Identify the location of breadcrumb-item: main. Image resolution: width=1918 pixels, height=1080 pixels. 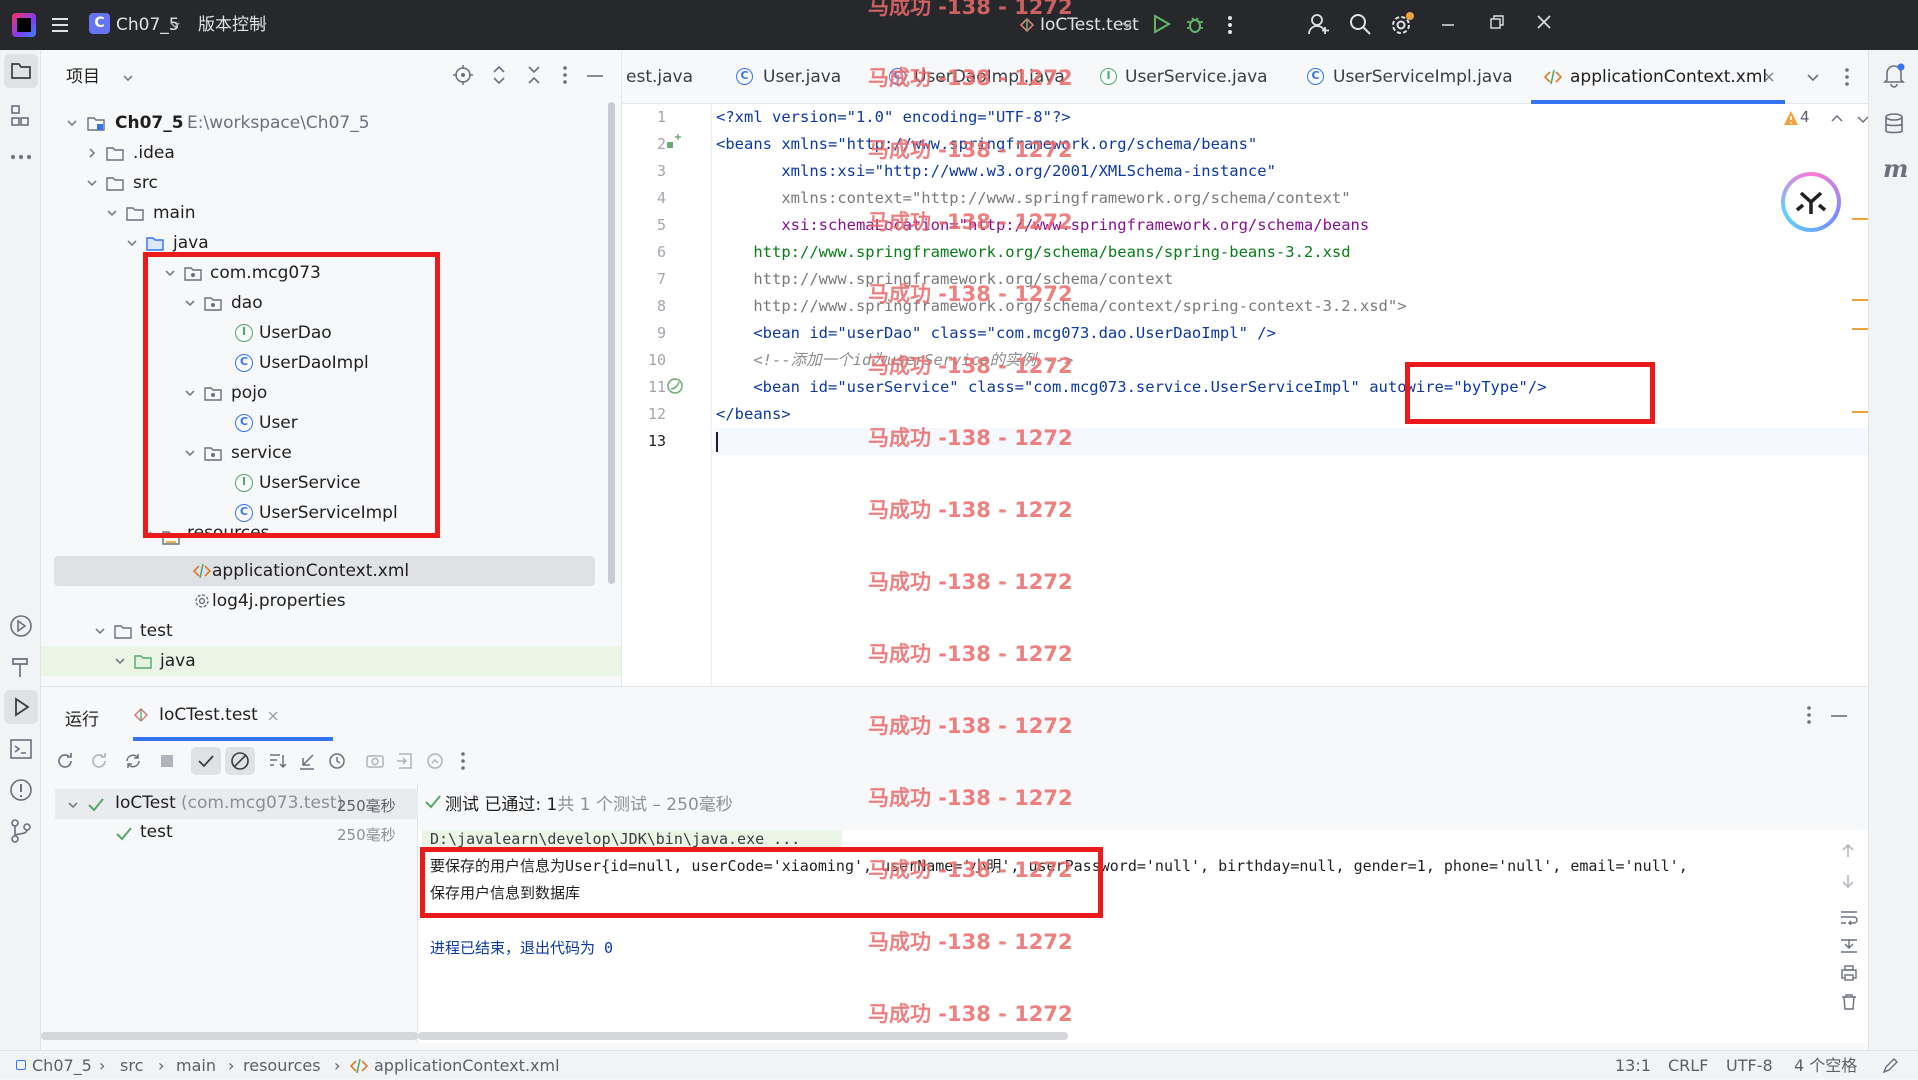
(196, 1065).